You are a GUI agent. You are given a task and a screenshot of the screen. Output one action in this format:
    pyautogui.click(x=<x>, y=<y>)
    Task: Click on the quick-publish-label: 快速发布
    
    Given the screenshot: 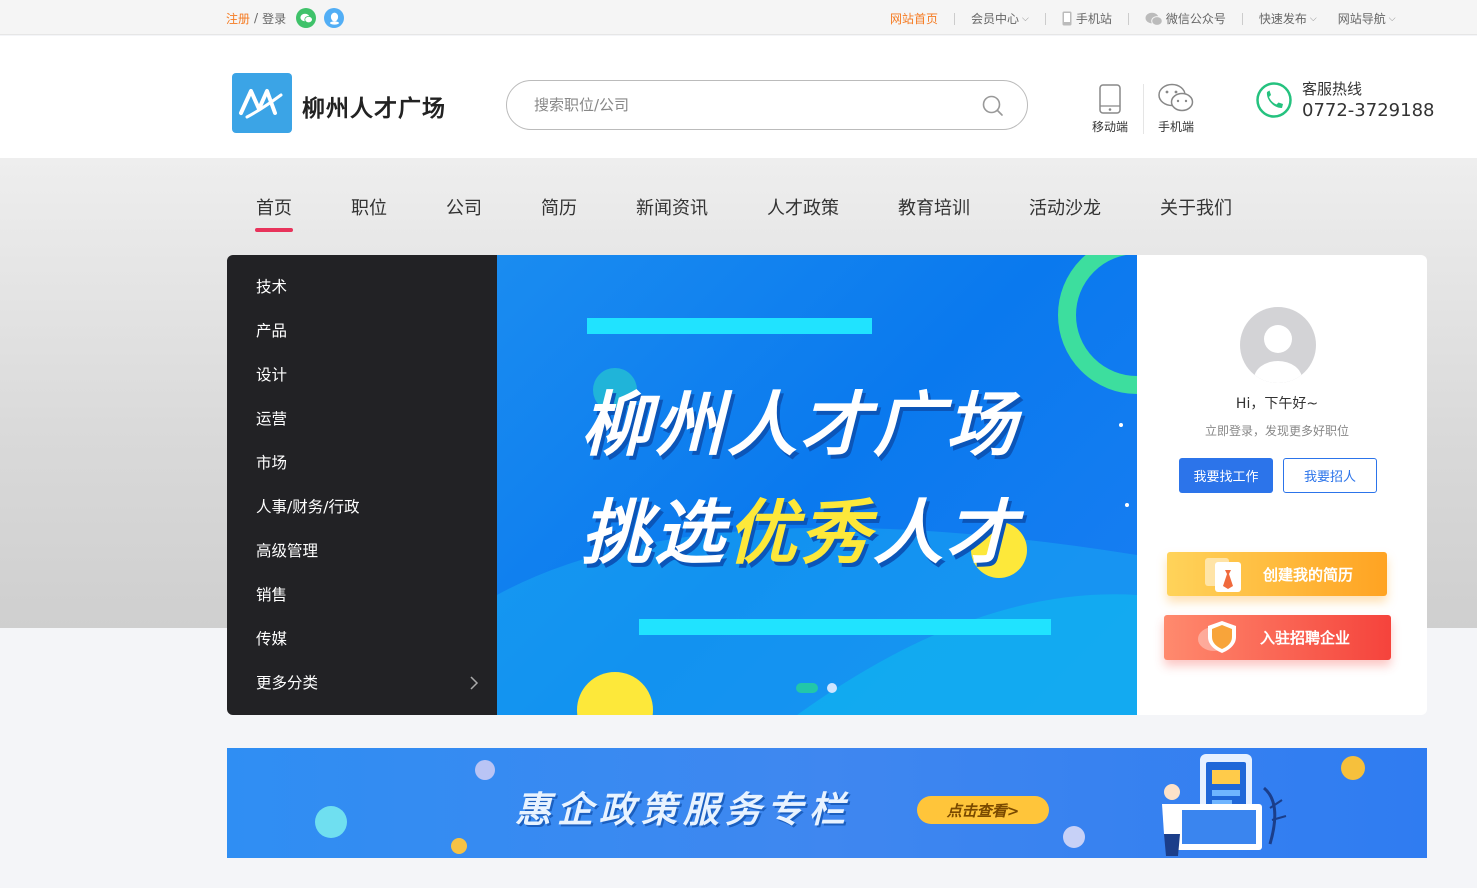 What is the action you would take?
    pyautogui.click(x=1282, y=19)
    